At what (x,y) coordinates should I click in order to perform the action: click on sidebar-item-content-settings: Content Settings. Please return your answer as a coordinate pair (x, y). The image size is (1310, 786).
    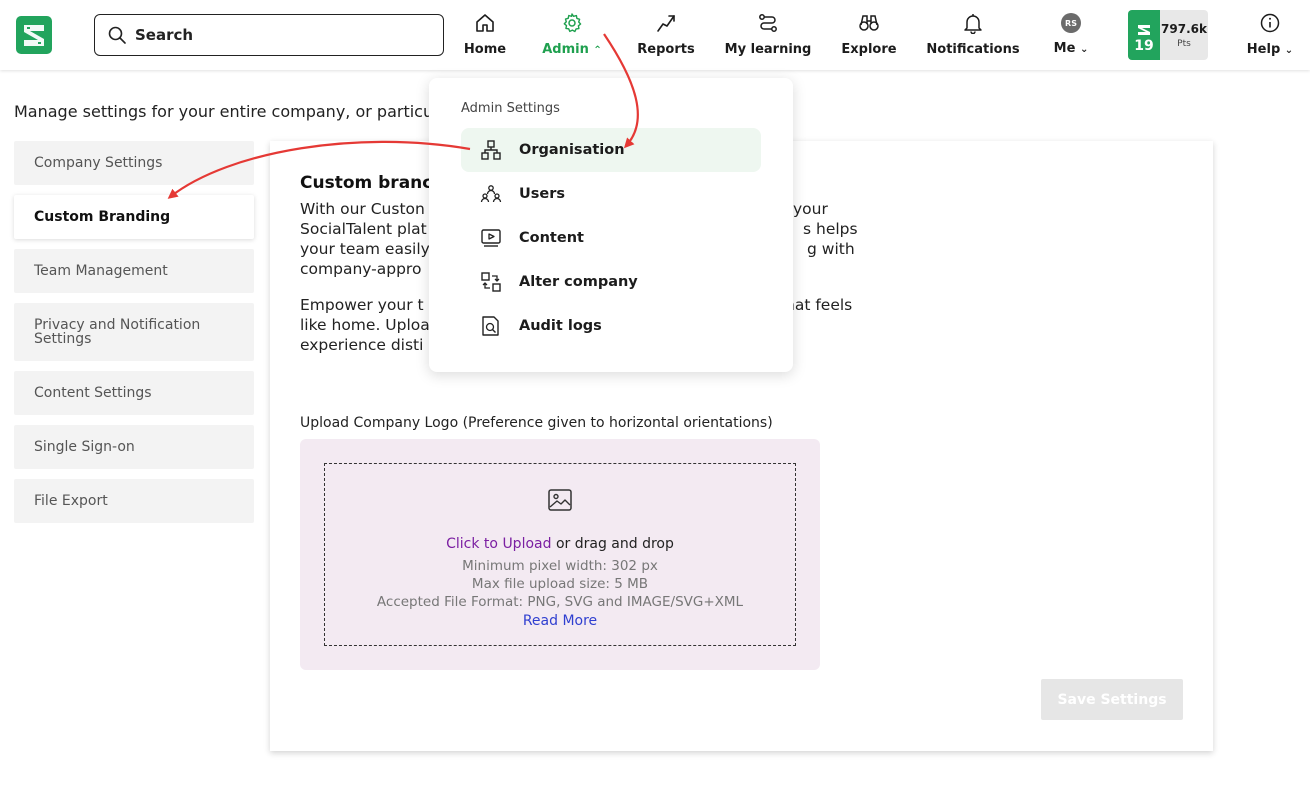
    Looking at the image, I should click on (134, 393).